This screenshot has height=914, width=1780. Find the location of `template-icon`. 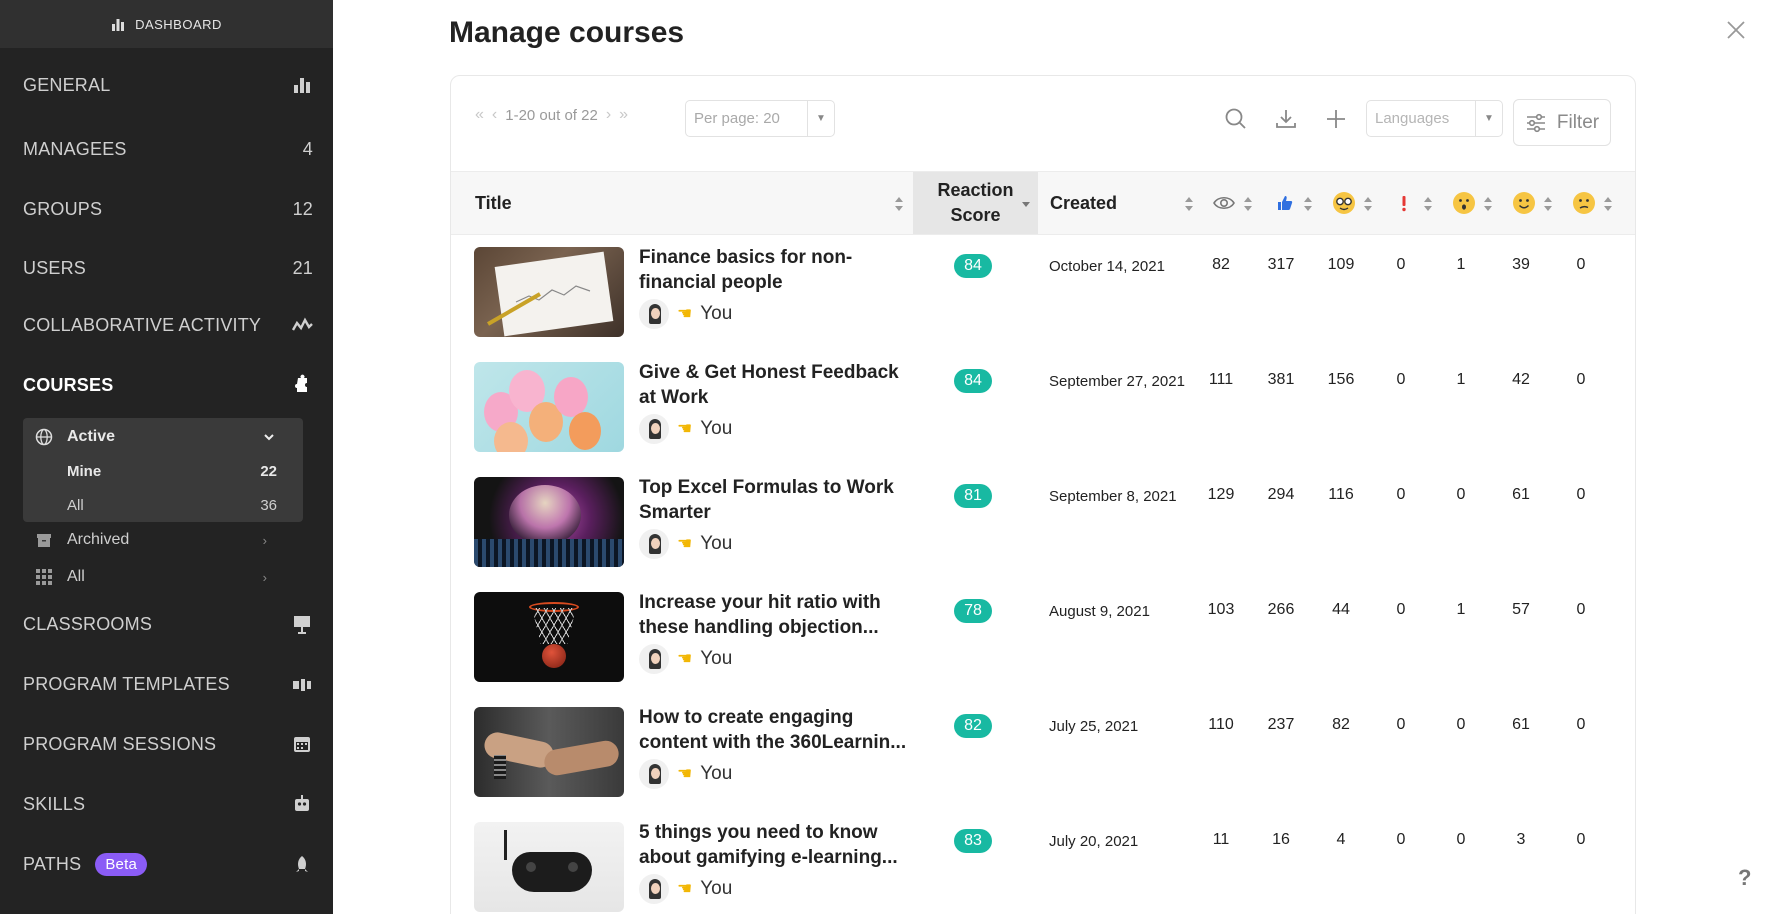

template-icon is located at coordinates (302, 685).